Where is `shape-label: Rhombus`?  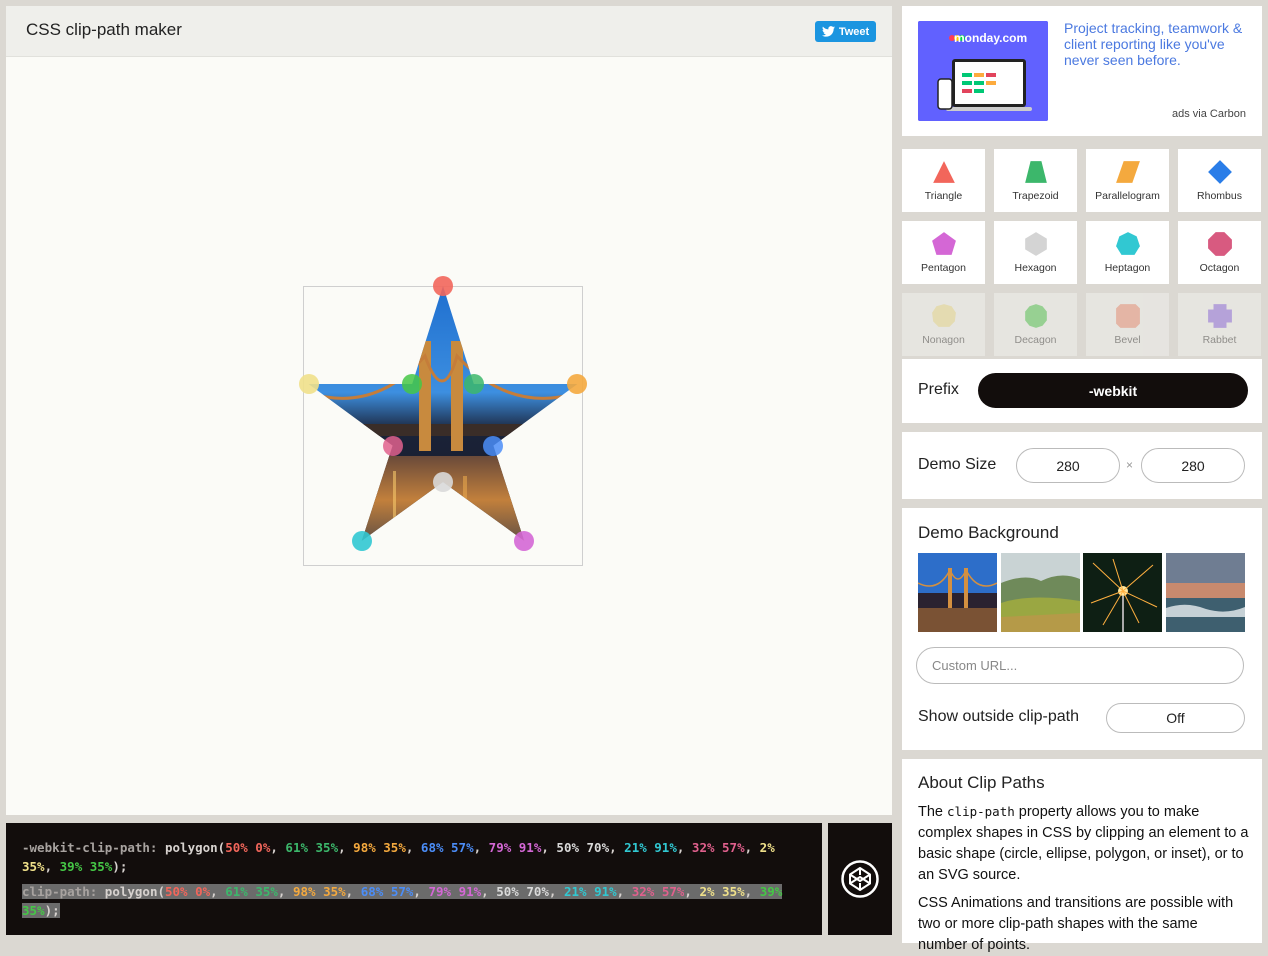
shape-label: Rhombus is located at coordinates (1219, 196).